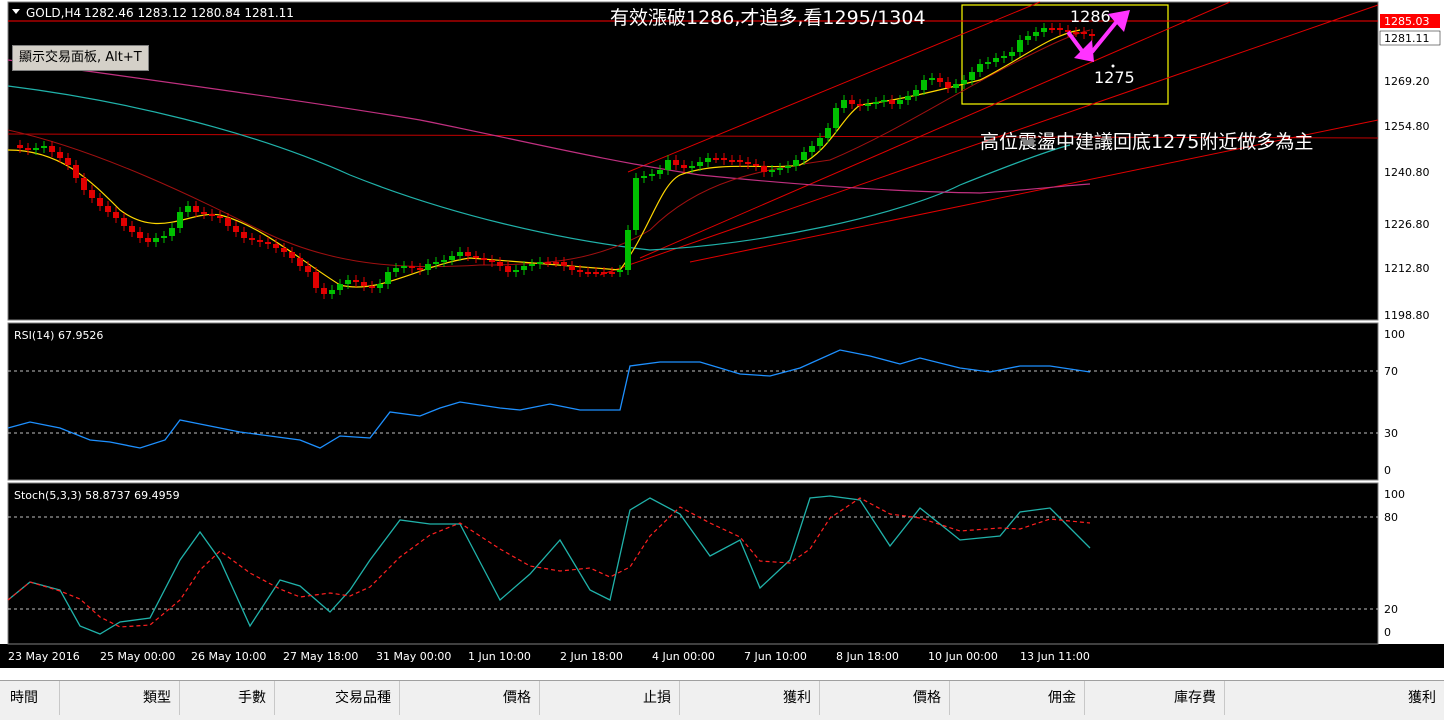 The height and width of the screenshot is (720, 1444). What do you see at coordinates (591, 656) in the screenshot?
I see `svg-text: 2 Jun 18:00` at bounding box center [591, 656].